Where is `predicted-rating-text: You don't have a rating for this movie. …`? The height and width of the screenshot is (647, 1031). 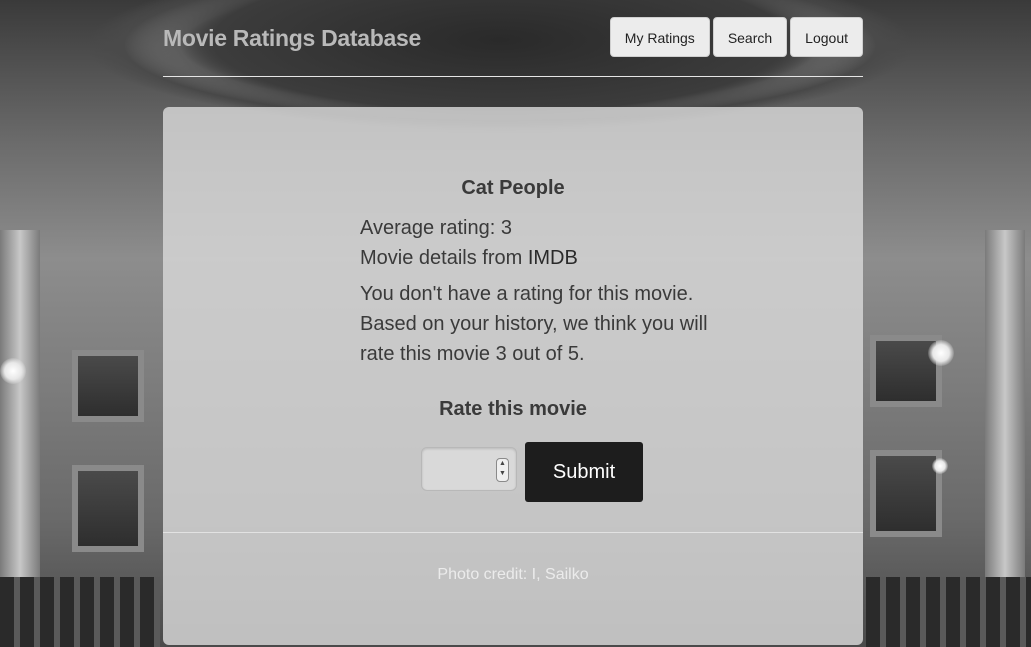 predicted-rating-text: You don't have a rating for this movie. … is located at coordinates (534, 324).